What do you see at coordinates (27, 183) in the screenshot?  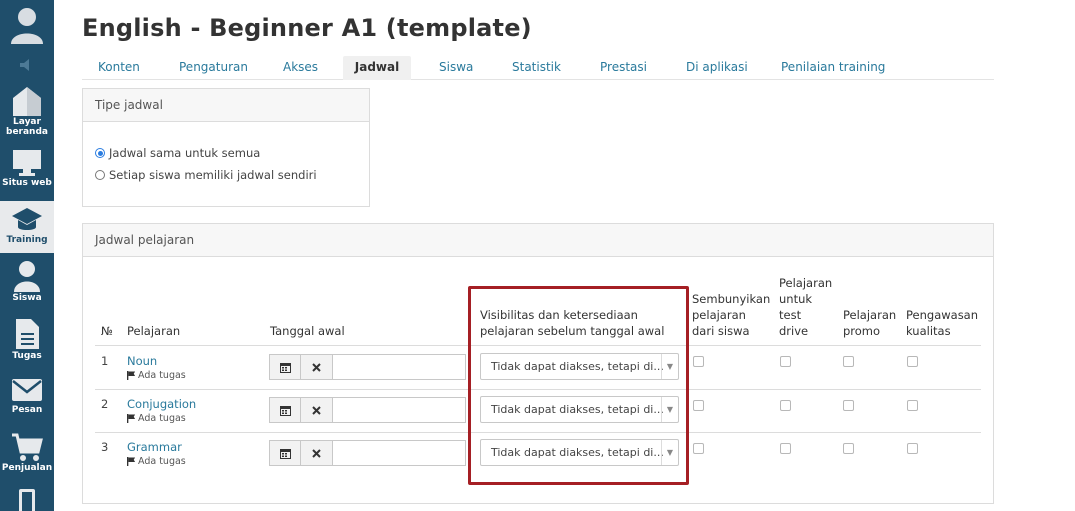 I see `sidebar-item-label: Situs web` at bounding box center [27, 183].